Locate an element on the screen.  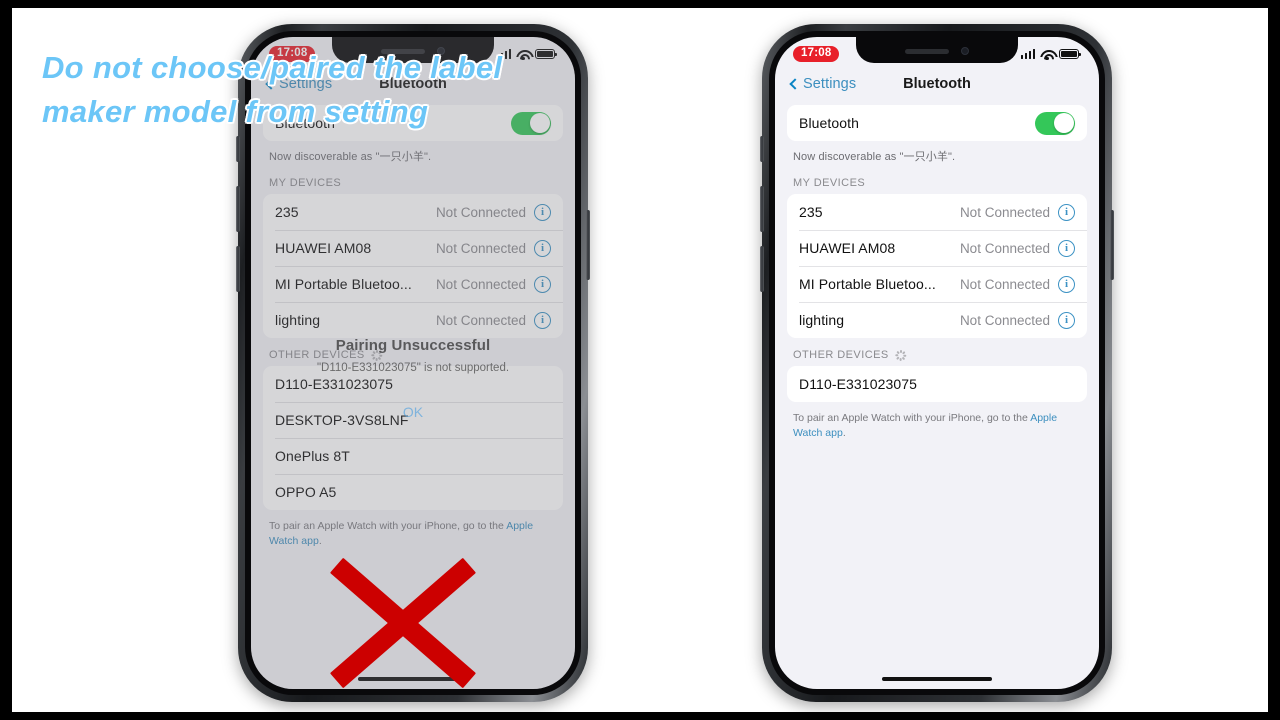
wifi-icon is located at coordinates (1047, 54).